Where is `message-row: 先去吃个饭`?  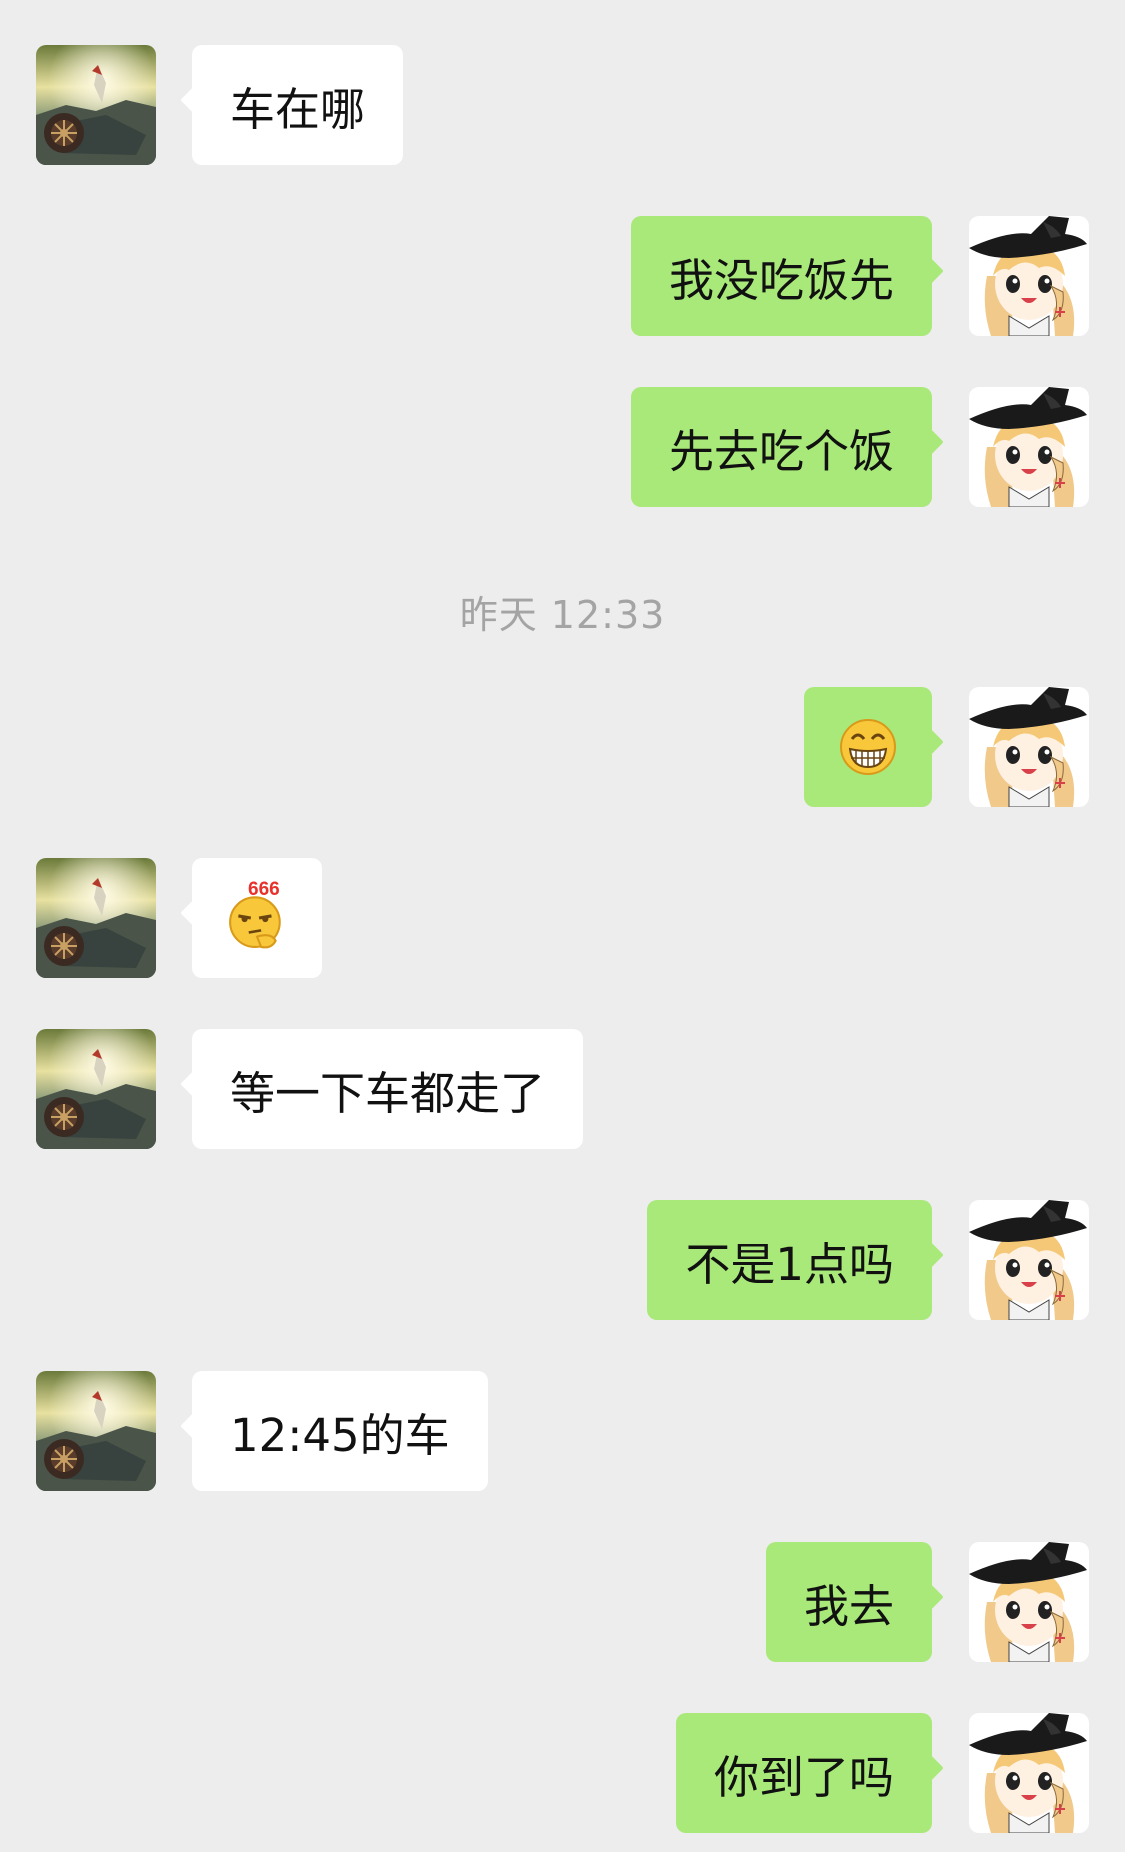 message-row: 先去吃个饭 is located at coordinates (562, 447).